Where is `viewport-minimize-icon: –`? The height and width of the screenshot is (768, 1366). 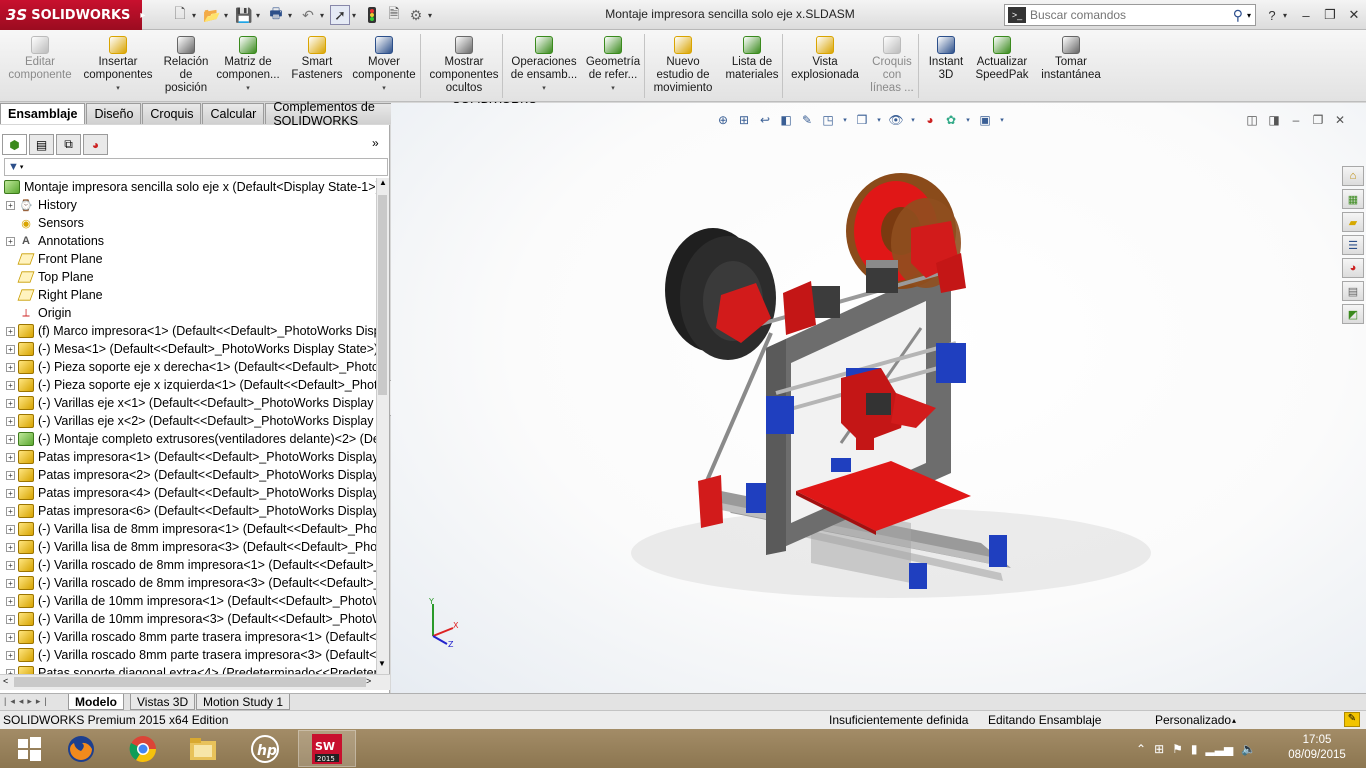 viewport-minimize-icon: – is located at coordinates (1296, 120).